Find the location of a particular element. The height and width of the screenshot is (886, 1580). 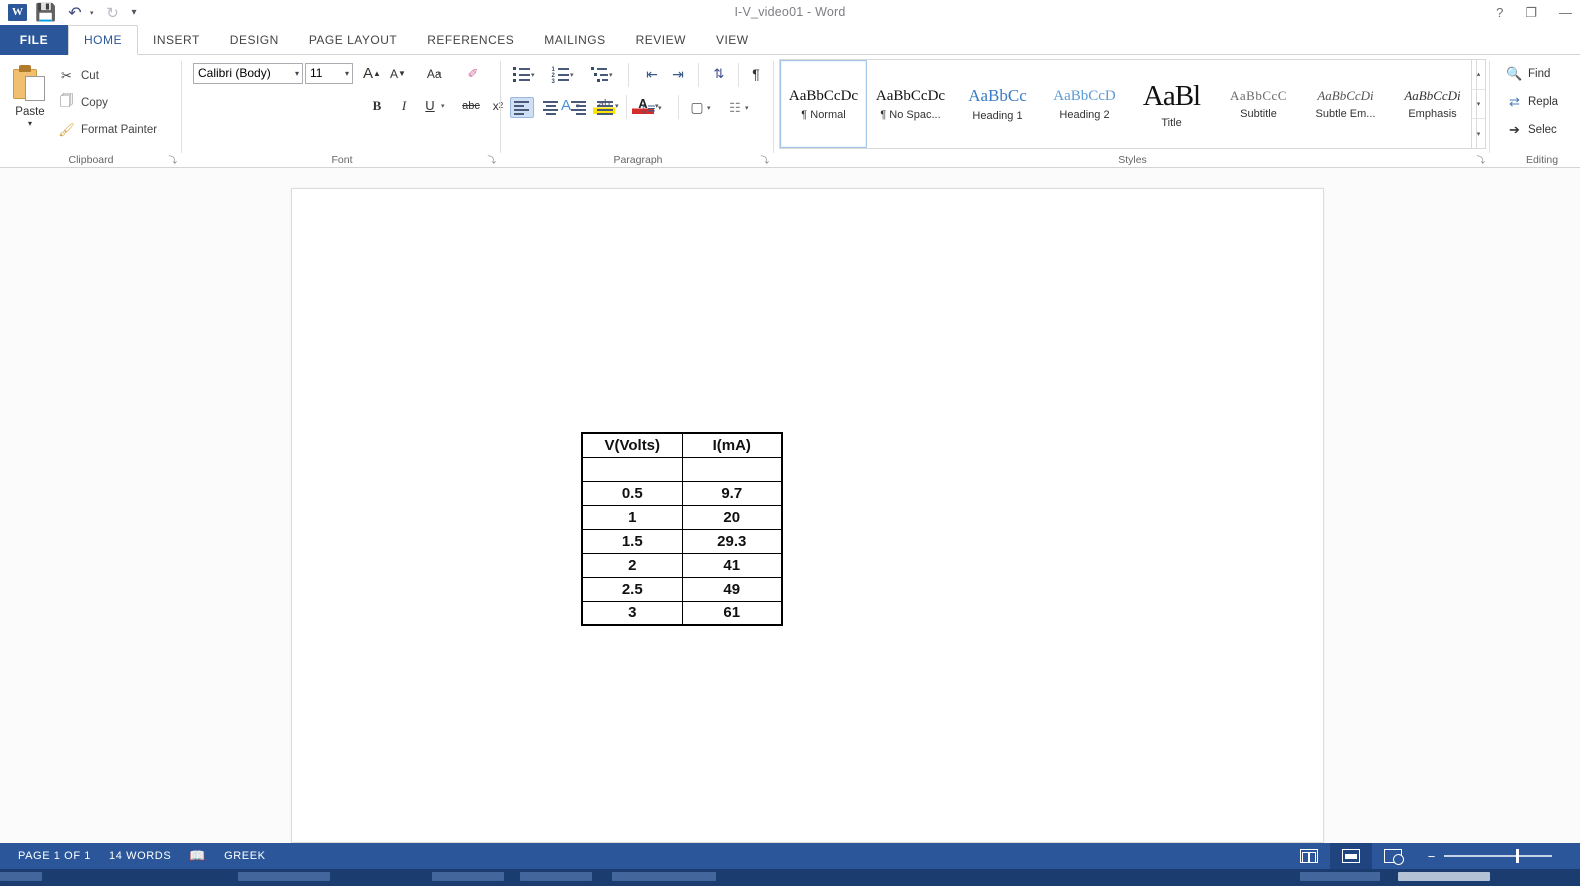

help-icon: ? is located at coordinates (1499, 12).